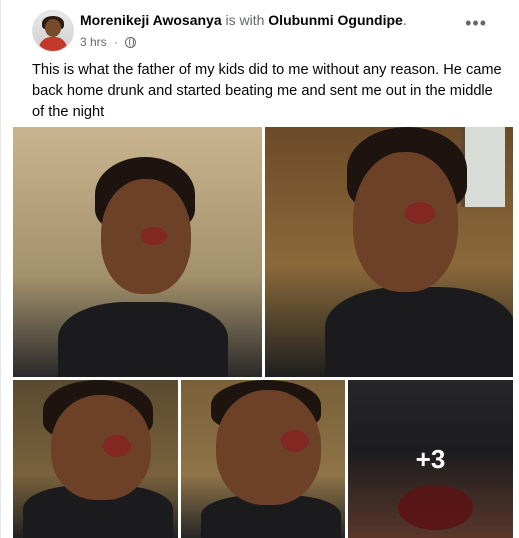 The image size is (519, 538). I want to click on more-photos-overlay: +3, so click(430, 459).